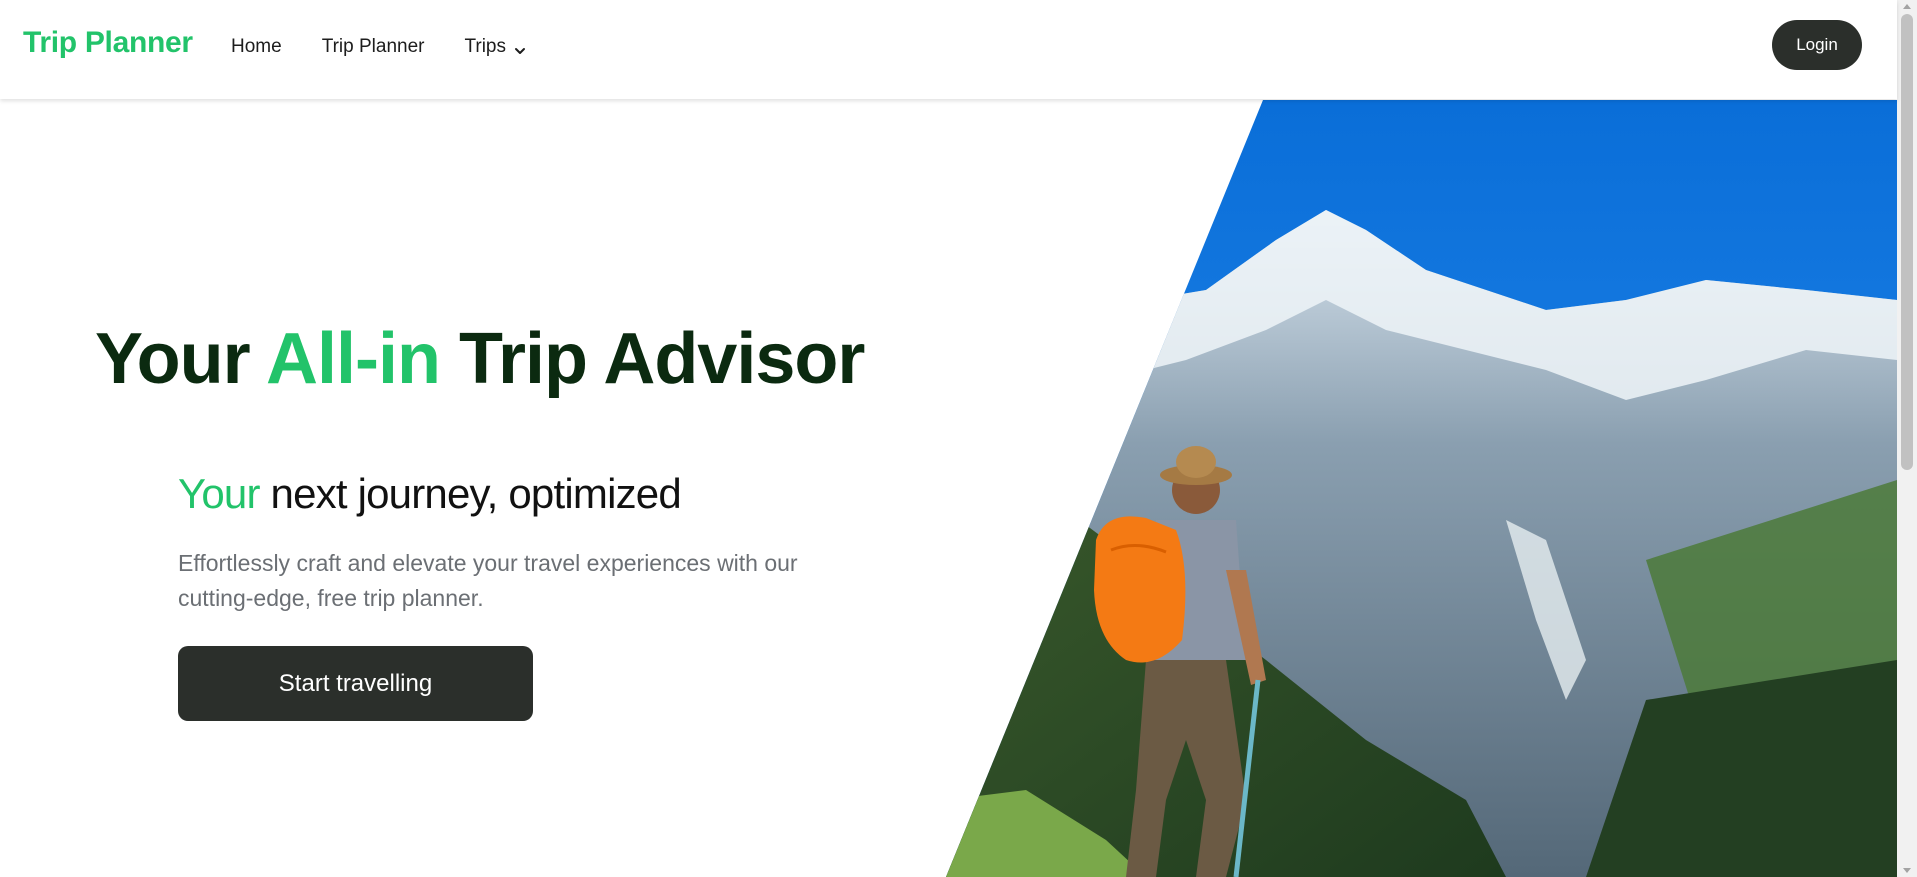  What do you see at coordinates (355, 683) in the screenshot?
I see `start-travelling-button: Start travelling` at bounding box center [355, 683].